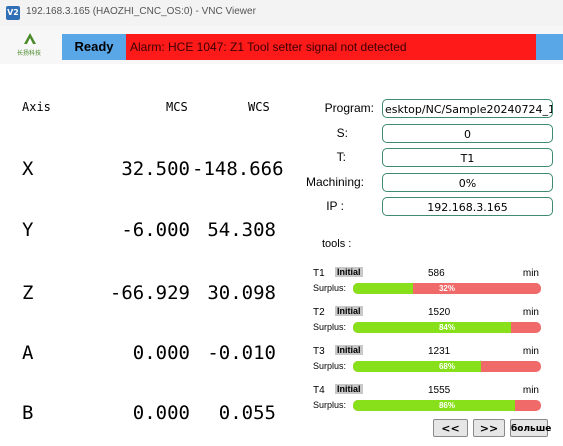 Image resolution: width=563 pixels, height=446 pixels. Describe the element at coordinates (319, 351) in the screenshot. I see `tool-id: T3` at that location.